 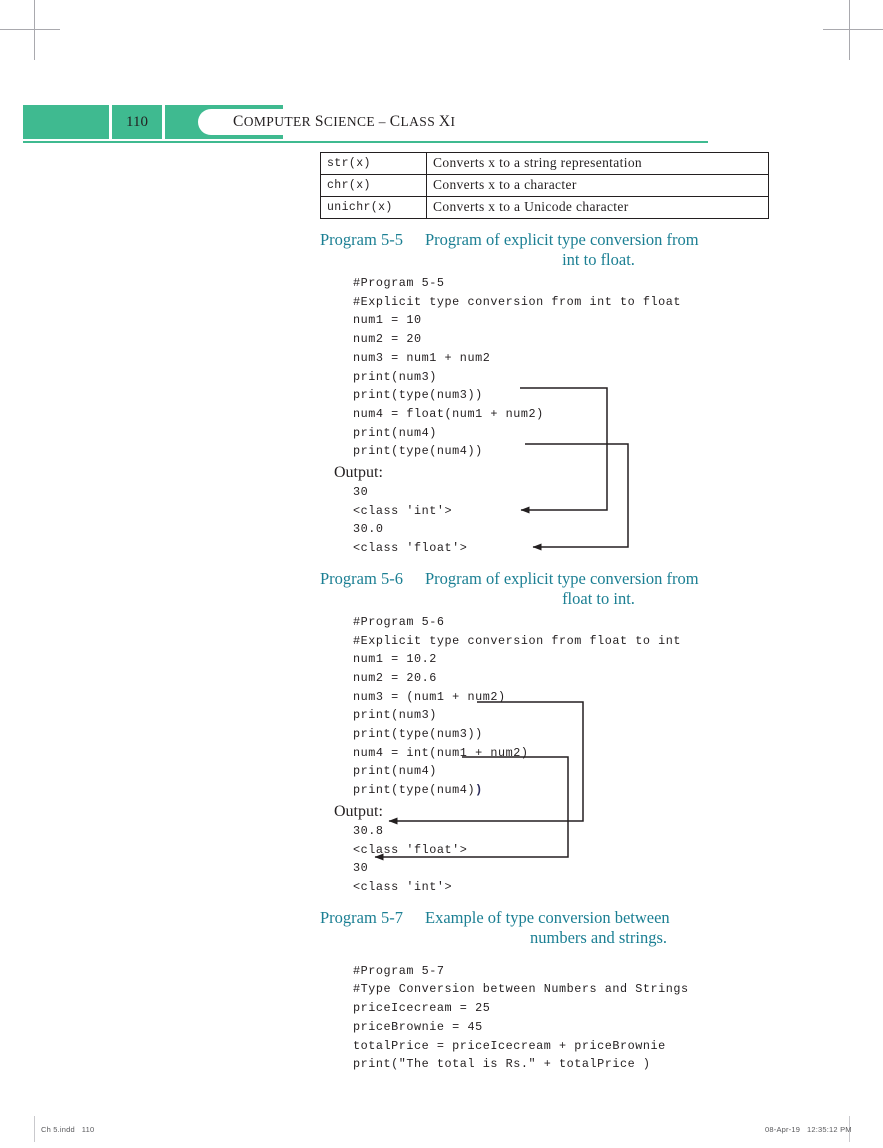 I want to click on function-desc-cell: Converts x to a character, so click(x=597, y=185).